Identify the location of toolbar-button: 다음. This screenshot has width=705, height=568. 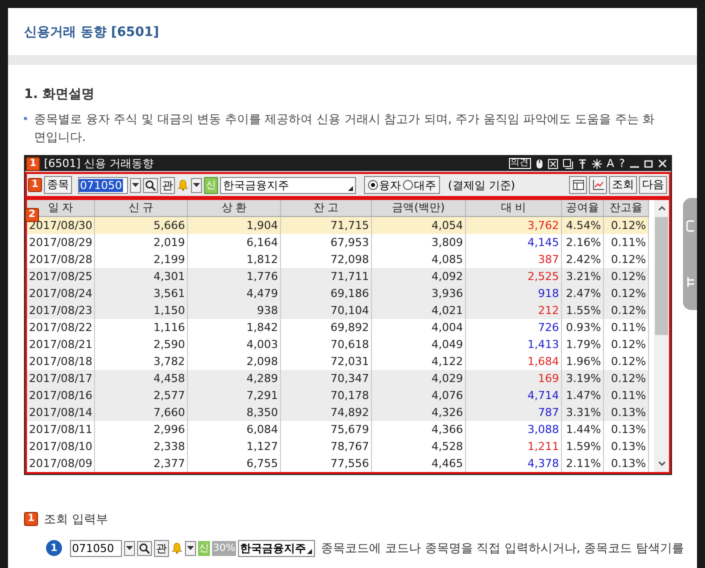
(653, 185).